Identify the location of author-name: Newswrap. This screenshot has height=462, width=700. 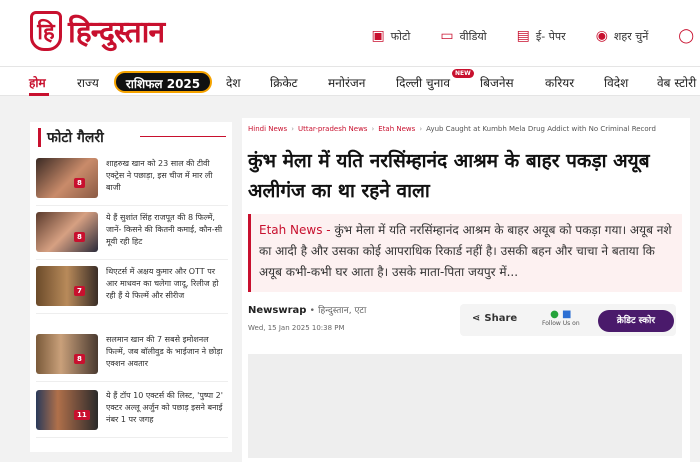
(277, 310).